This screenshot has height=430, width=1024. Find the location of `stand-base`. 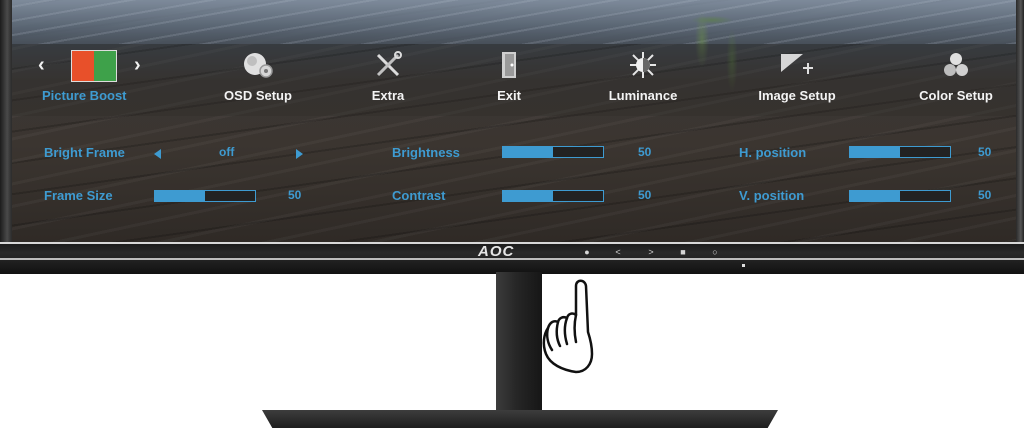

stand-base is located at coordinates (520, 419).